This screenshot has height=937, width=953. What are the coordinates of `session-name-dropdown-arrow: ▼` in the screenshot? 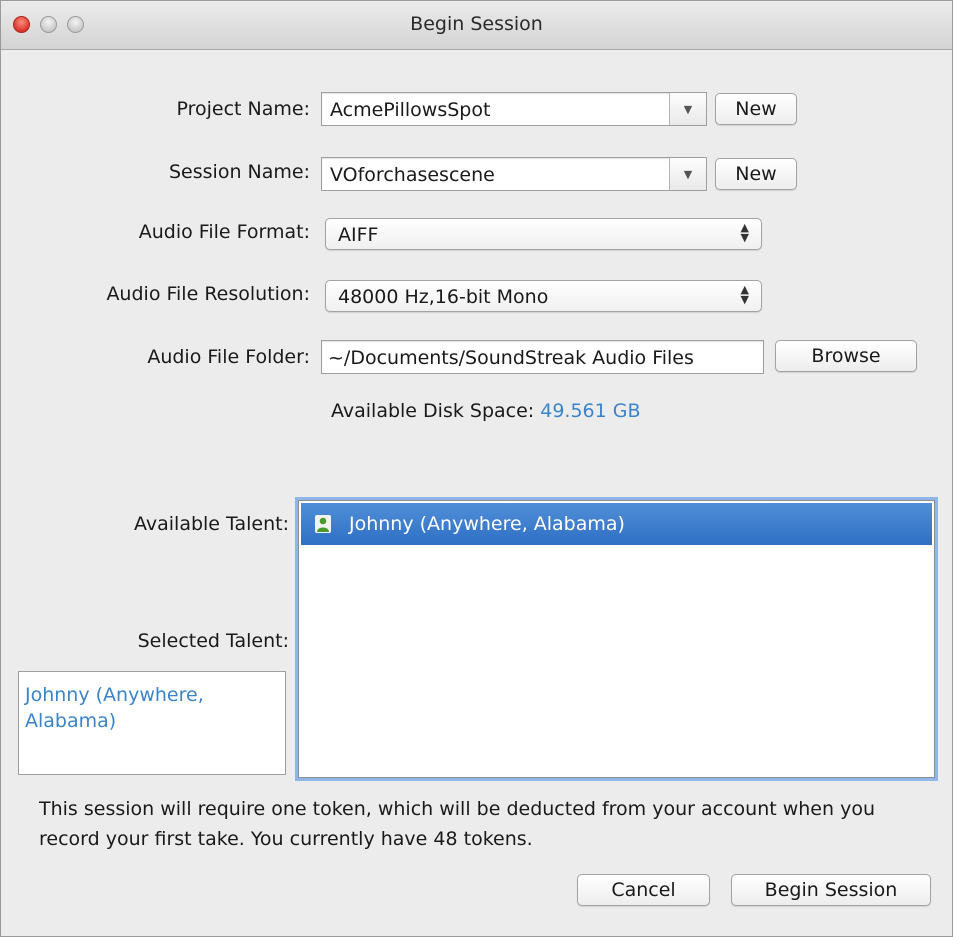 It's located at (687, 174).